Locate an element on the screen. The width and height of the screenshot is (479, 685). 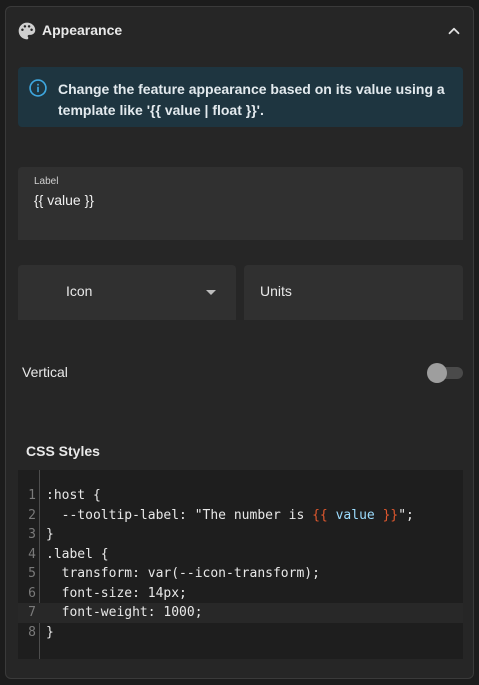
code-line-active: 7 font-weight: 1000; is located at coordinates (240, 613).